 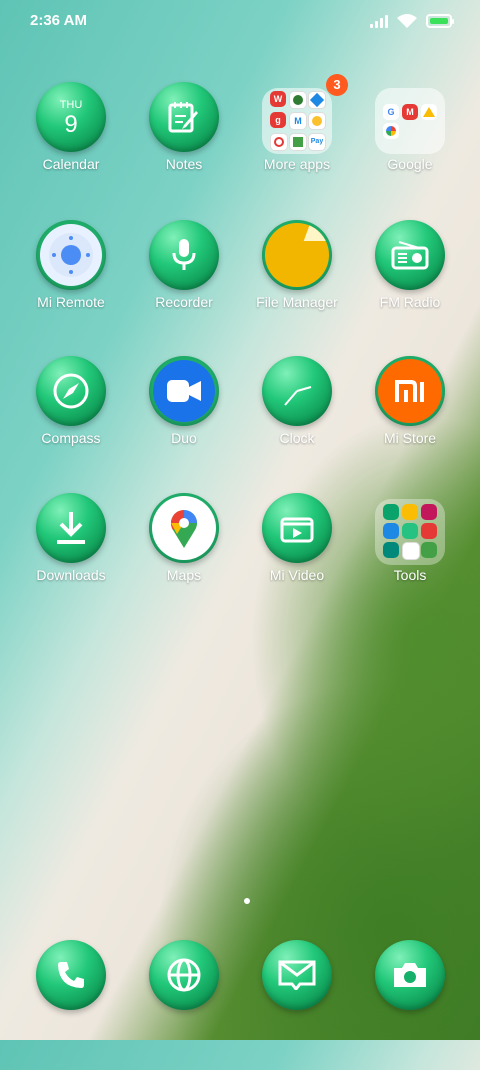 I want to click on microphone-icon, so click(x=184, y=255).